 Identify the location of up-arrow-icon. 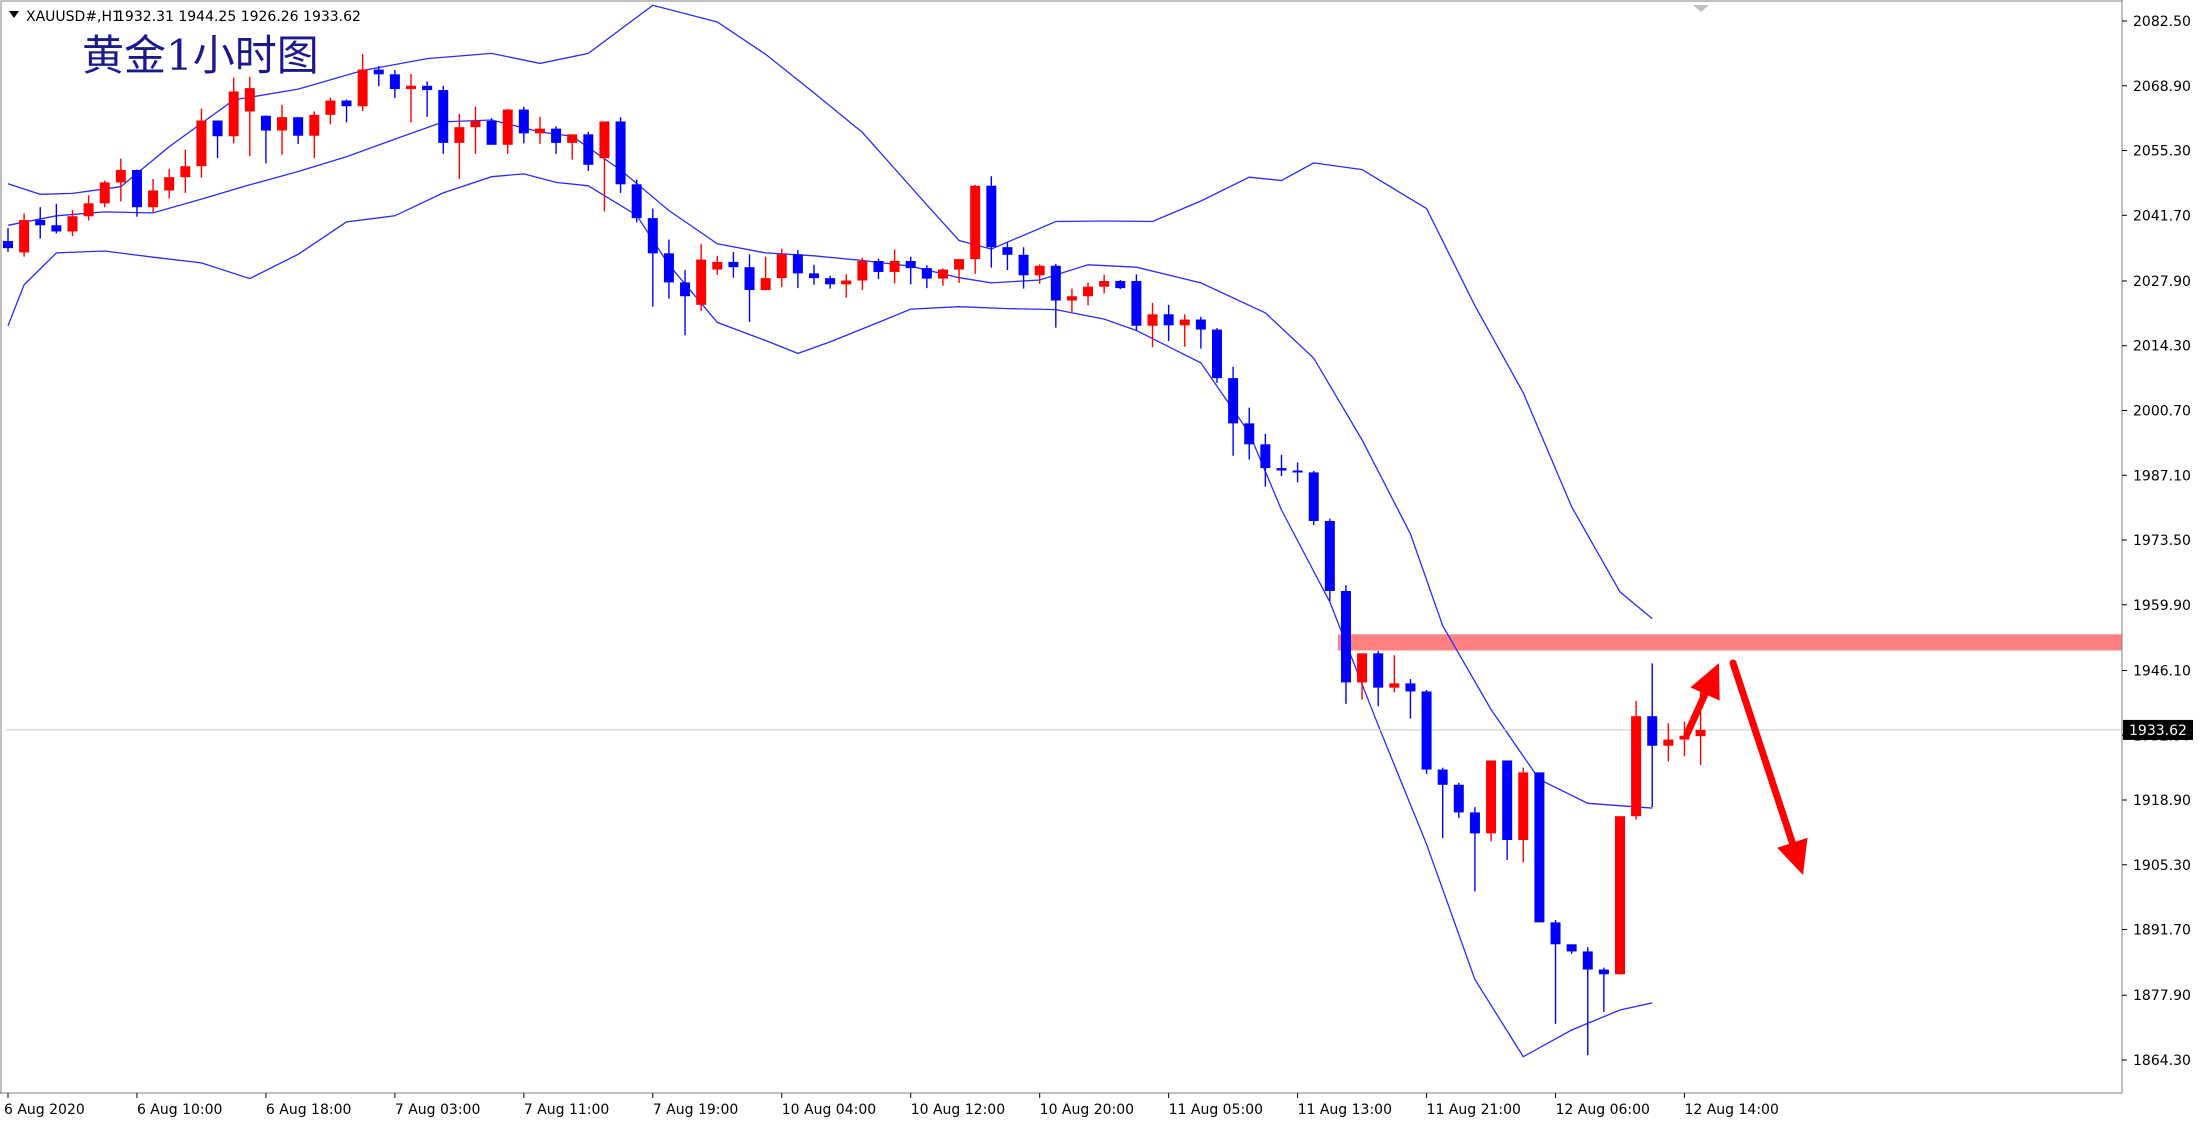
(1701, 700).